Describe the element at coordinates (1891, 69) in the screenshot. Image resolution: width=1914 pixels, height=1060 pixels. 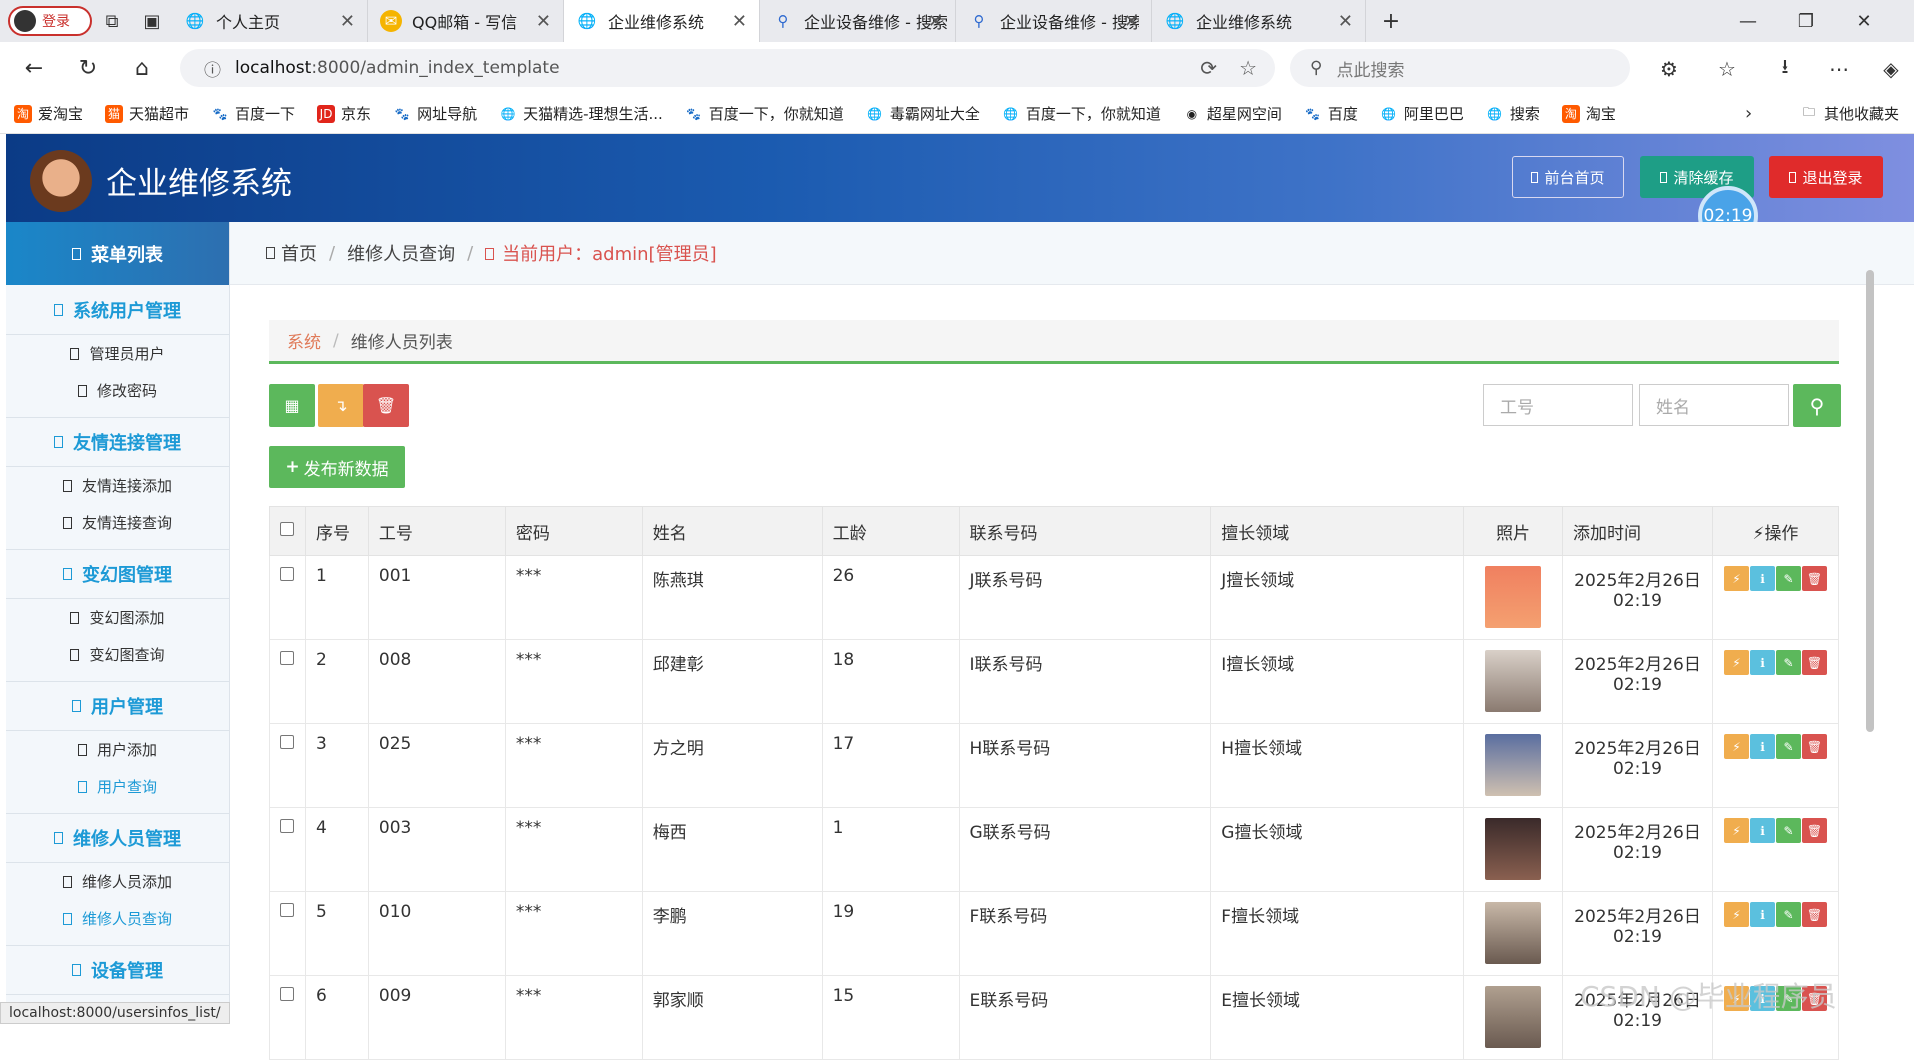
I see `copilot-icon: ◈` at that location.